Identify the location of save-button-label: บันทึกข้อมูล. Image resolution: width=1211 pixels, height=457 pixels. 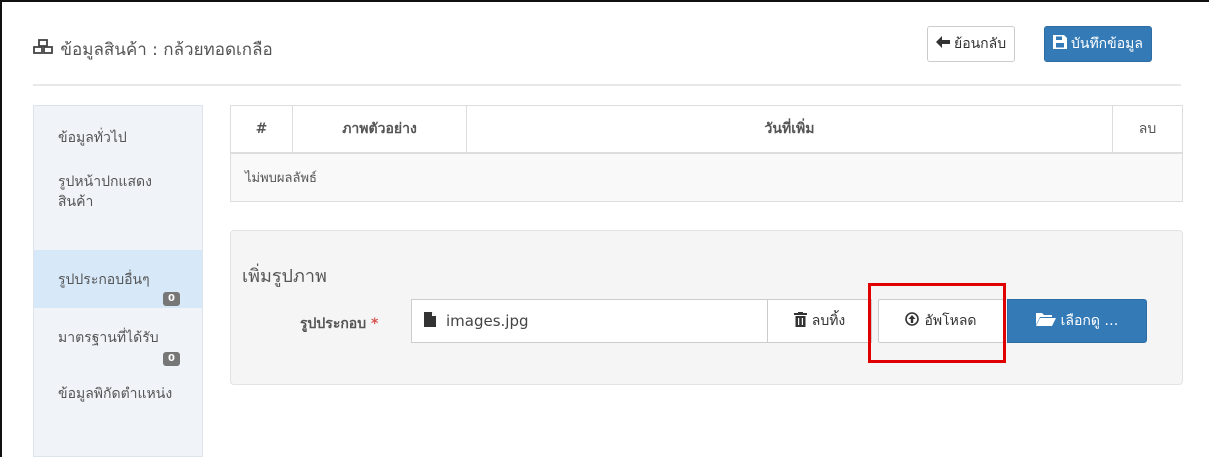
(1107, 44).